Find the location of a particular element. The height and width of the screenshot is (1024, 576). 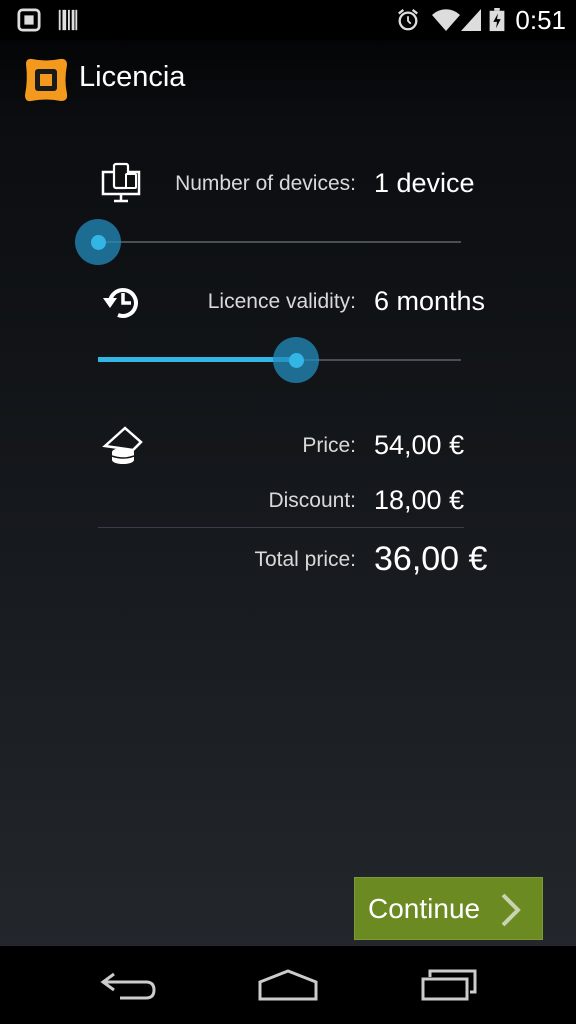

divider is located at coordinates (281, 527).